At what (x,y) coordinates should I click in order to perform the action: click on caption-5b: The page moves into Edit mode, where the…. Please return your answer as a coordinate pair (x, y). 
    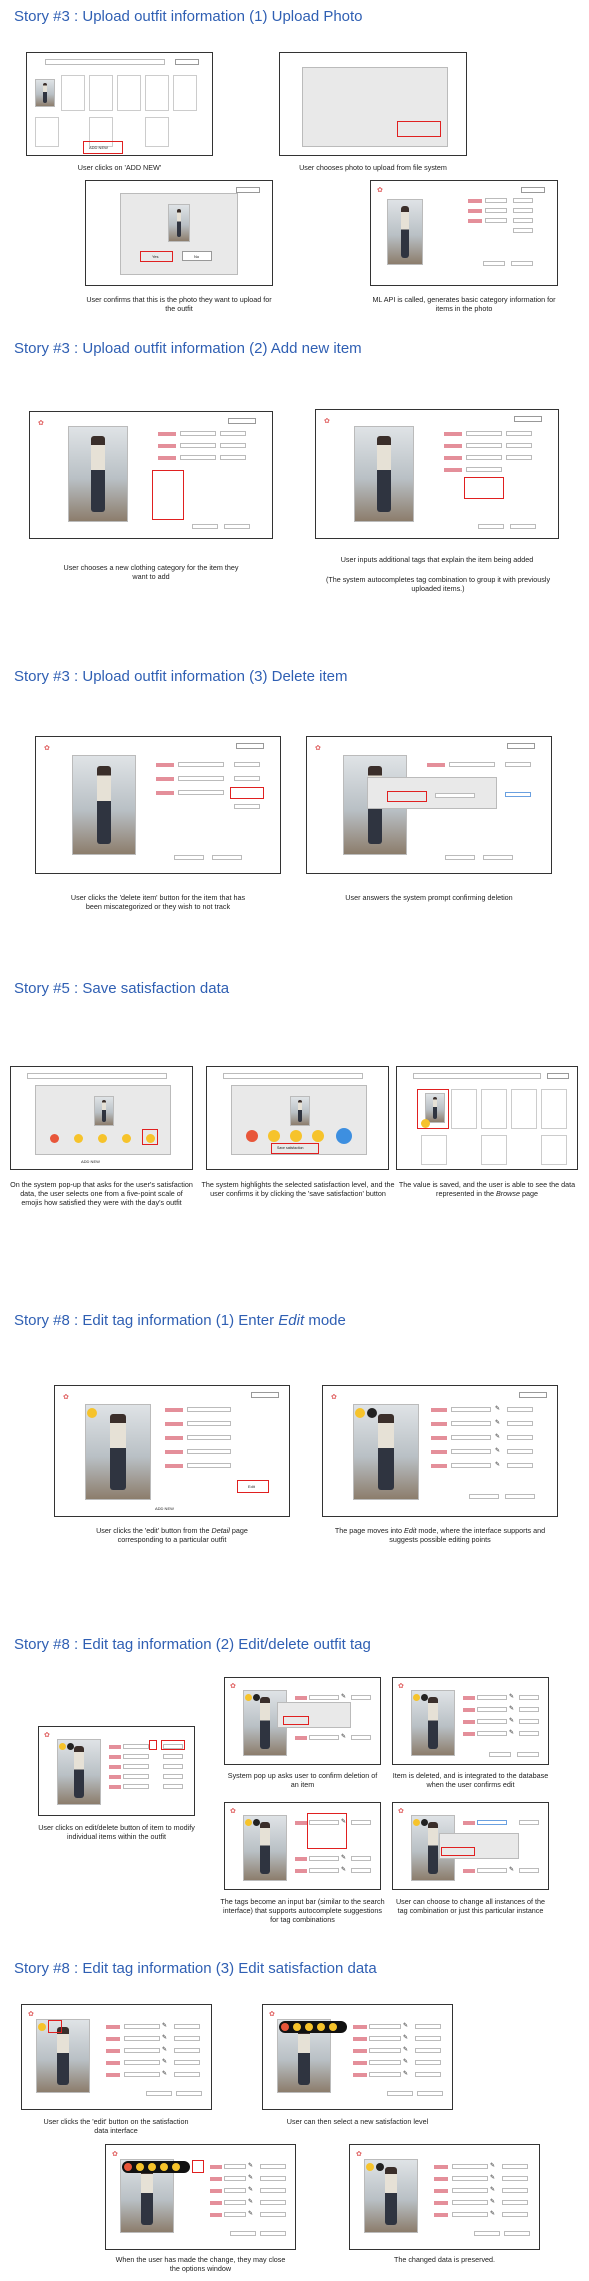
    Looking at the image, I should click on (440, 1535).